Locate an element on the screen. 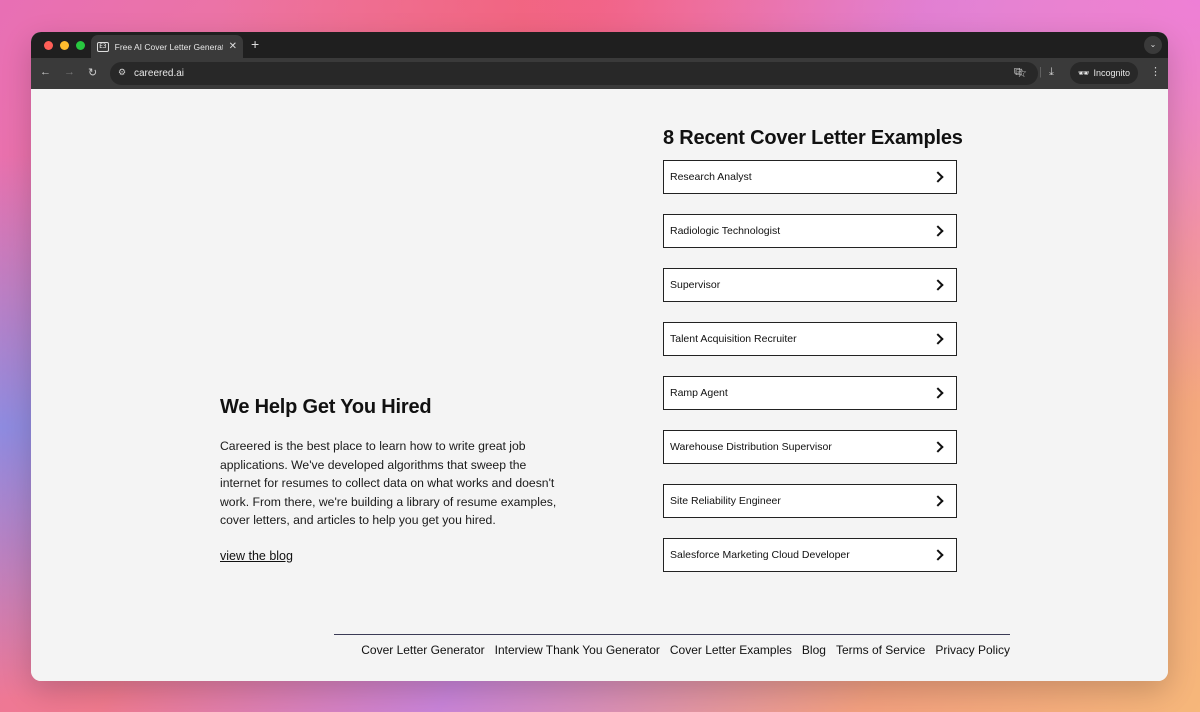 Image resolution: width=1200 pixels, height=712 pixels. example-item-supervisor: Supervisor is located at coordinates (810, 285).